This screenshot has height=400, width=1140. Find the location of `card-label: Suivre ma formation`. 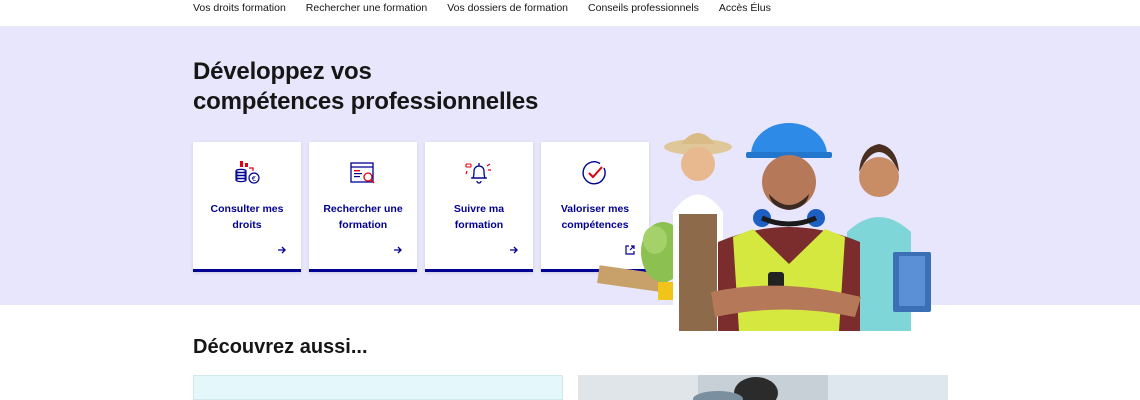

card-label: Suivre ma formation is located at coordinates (479, 217).